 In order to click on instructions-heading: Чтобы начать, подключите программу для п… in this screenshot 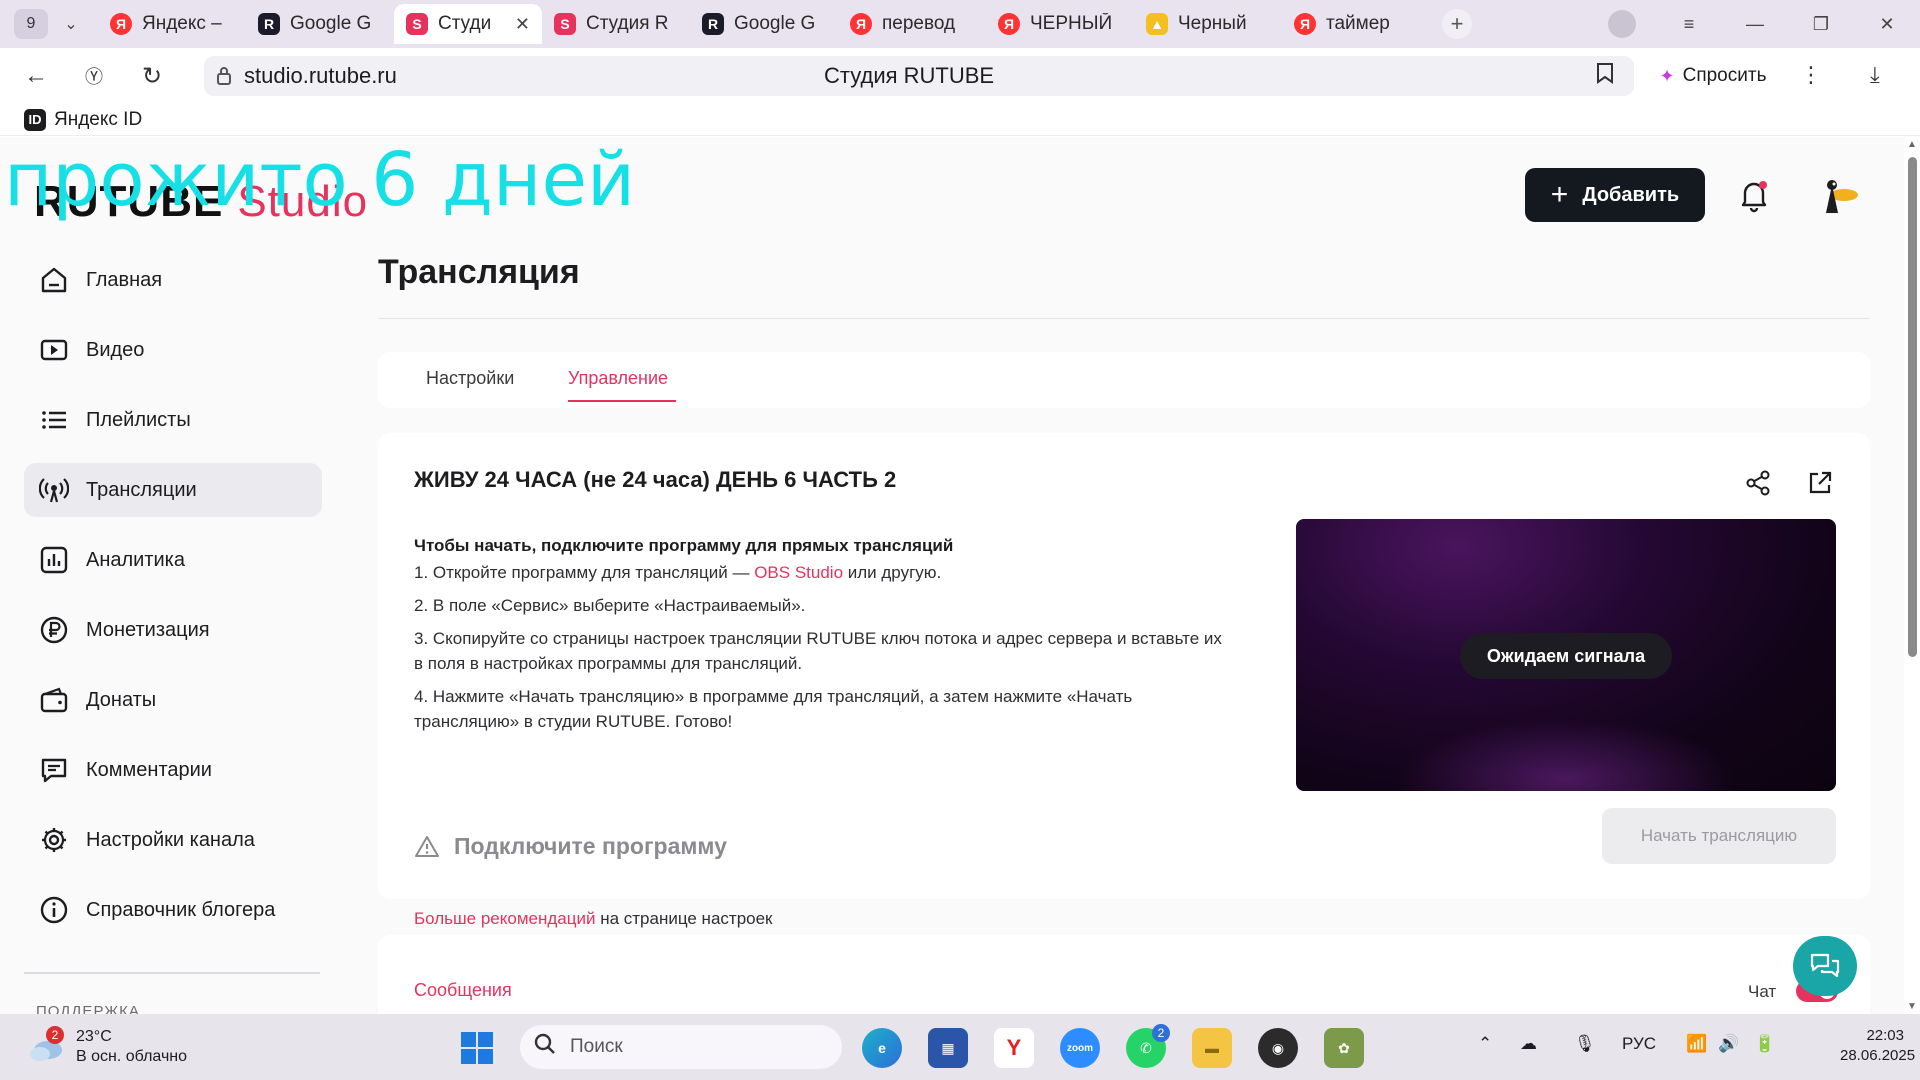, I will do `click(684, 545)`.